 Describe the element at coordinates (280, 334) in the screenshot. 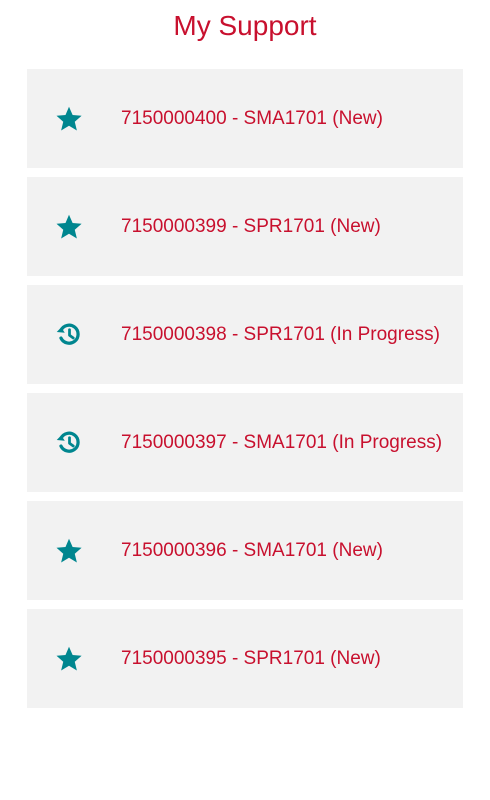

I see `ticket-label: 7150000398 - SPR1701 (In Progress)` at that location.